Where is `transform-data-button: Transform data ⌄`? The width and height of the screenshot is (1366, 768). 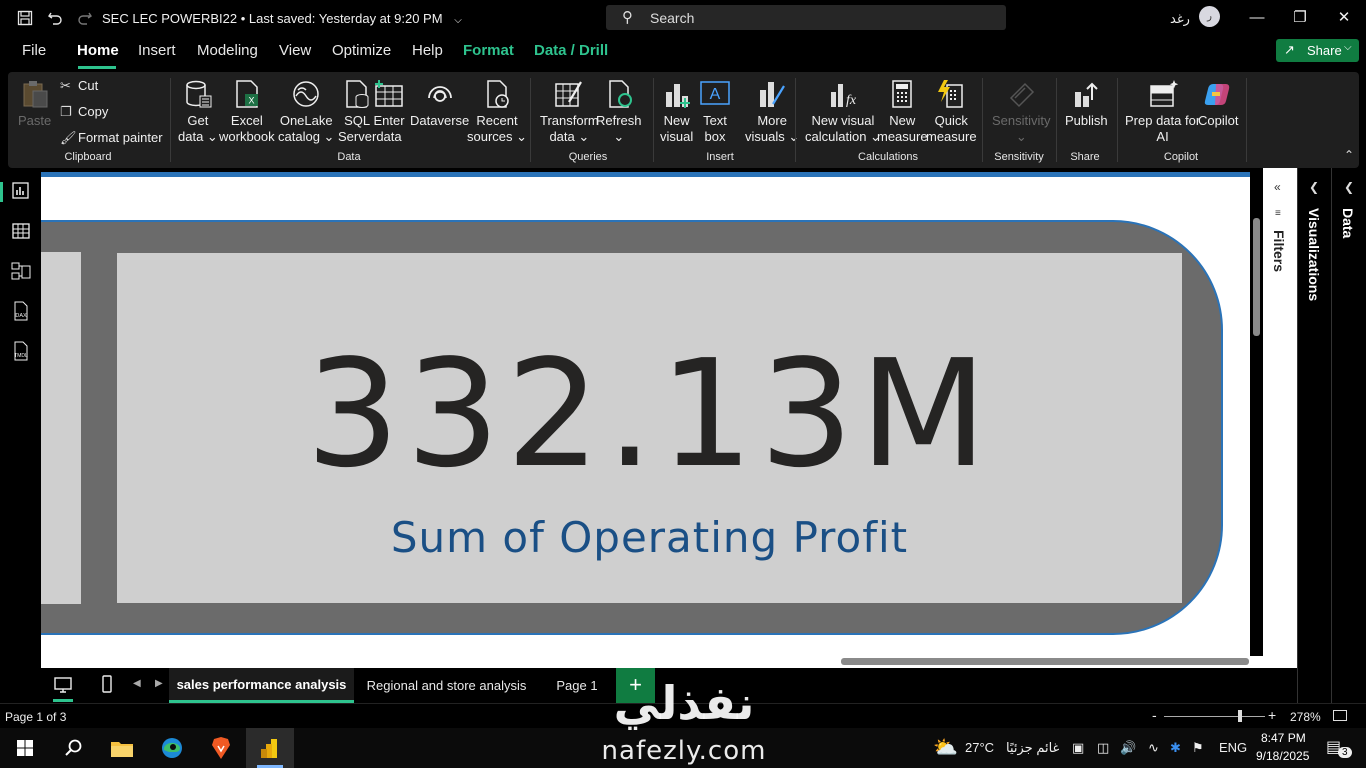
transform-data-button: Transform data ⌄ is located at coordinates (569, 111).